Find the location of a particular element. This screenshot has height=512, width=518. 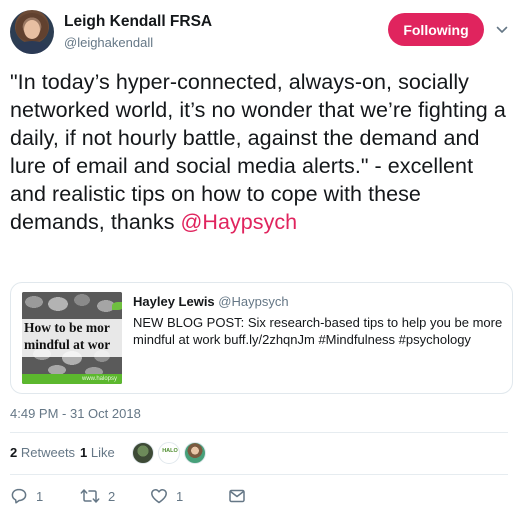

author-name: Leigh Kendall FRSA is located at coordinates (138, 22).